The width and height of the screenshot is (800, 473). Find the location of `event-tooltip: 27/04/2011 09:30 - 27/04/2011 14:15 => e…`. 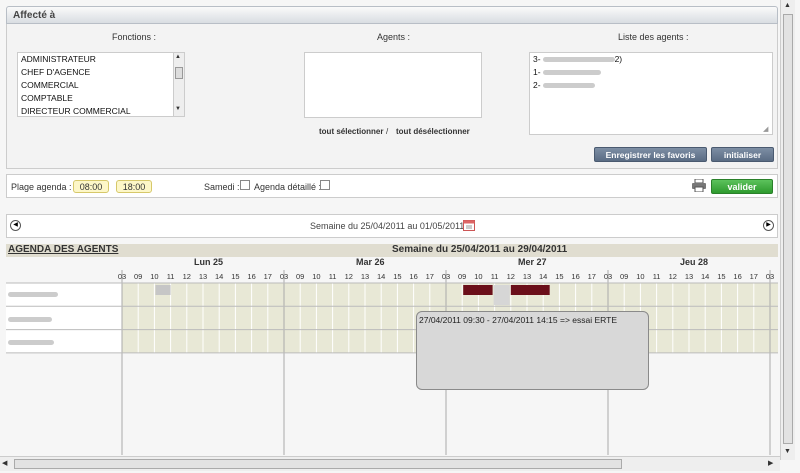

event-tooltip: 27/04/2011 09:30 - 27/04/2011 14:15 => e… is located at coordinates (532, 350).